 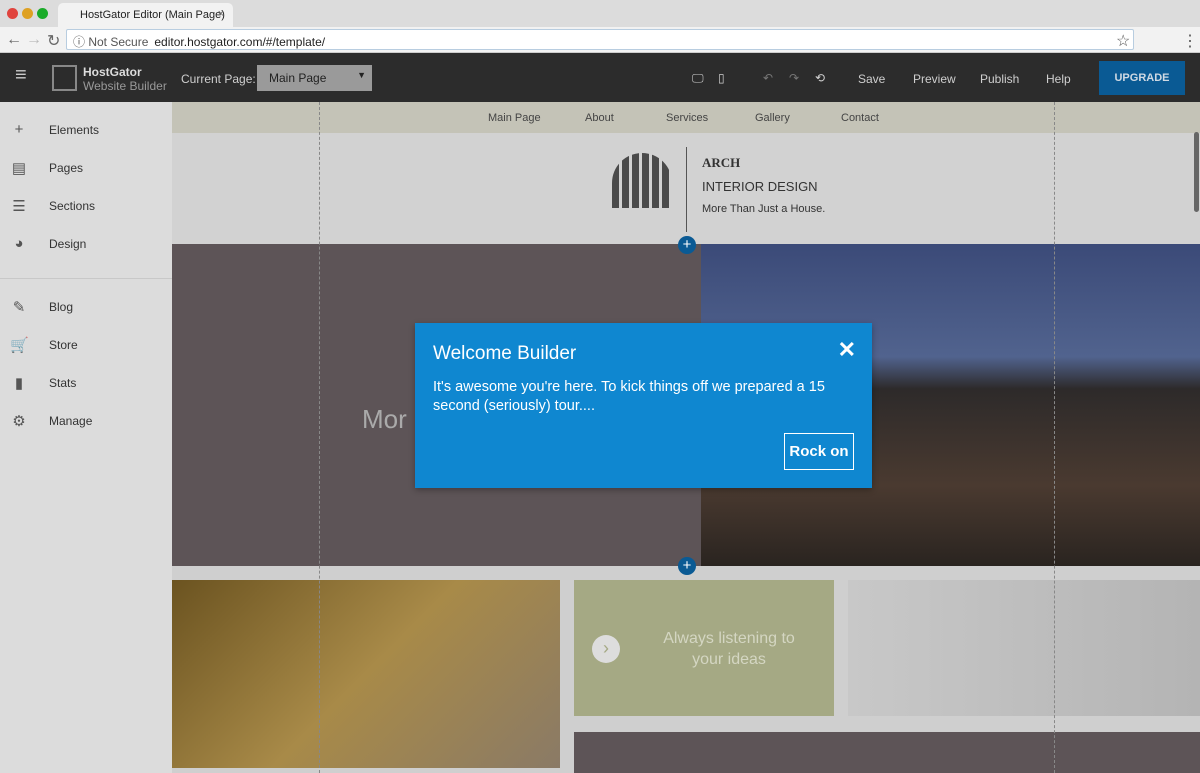 I want to click on sidebar-item-label: Stats, so click(x=63, y=383).